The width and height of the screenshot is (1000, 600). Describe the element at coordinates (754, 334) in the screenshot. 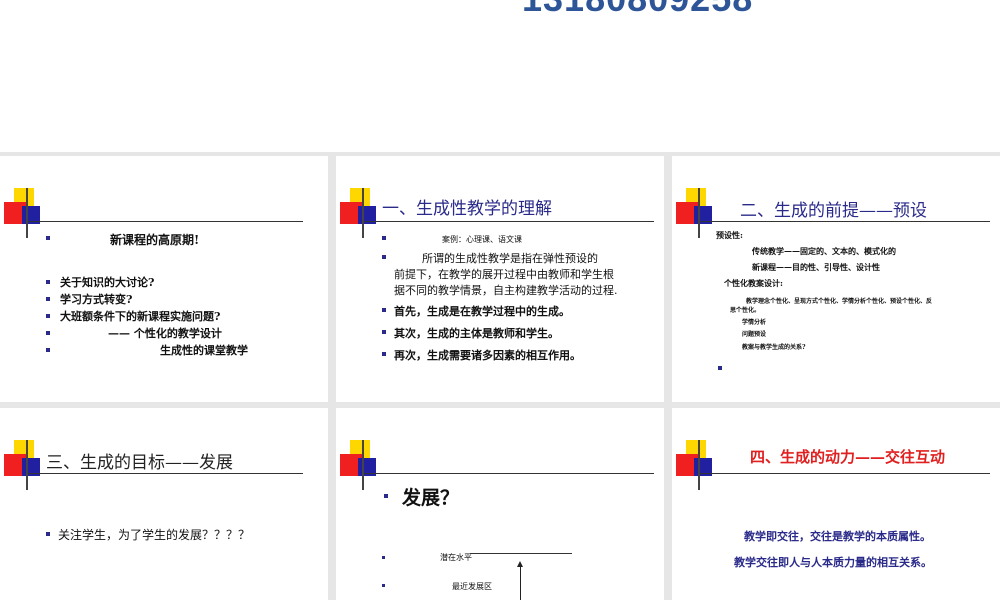

I see `content-line: 问题预设` at that location.